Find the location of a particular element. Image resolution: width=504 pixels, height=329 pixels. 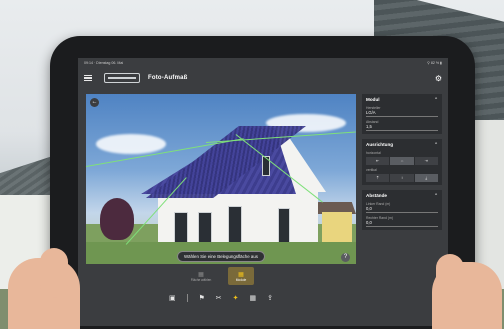

modul-title: Modul is located at coordinates (373, 99).